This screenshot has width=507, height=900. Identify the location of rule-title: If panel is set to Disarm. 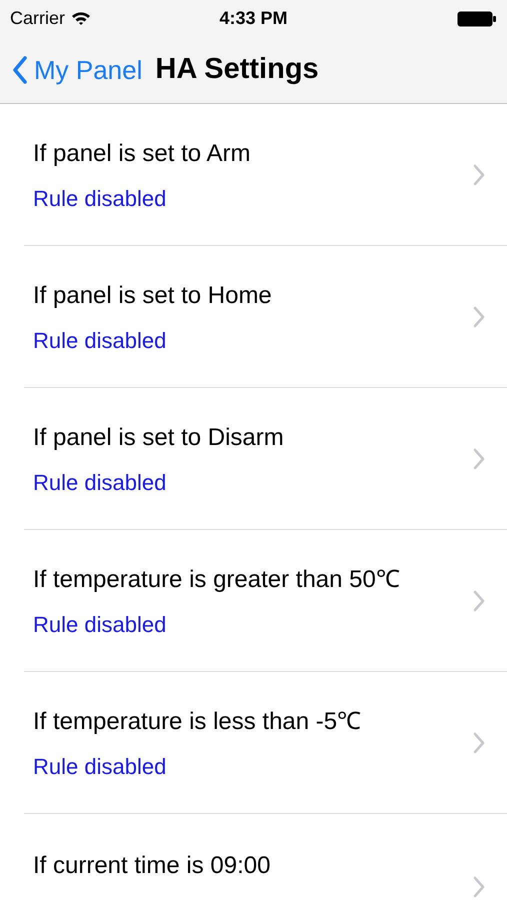
(159, 437).